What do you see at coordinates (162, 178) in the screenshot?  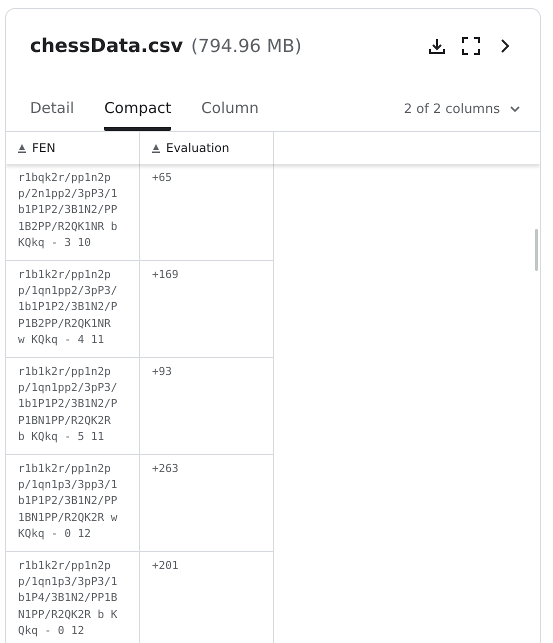 I see `table-cell-text: +65` at bounding box center [162, 178].